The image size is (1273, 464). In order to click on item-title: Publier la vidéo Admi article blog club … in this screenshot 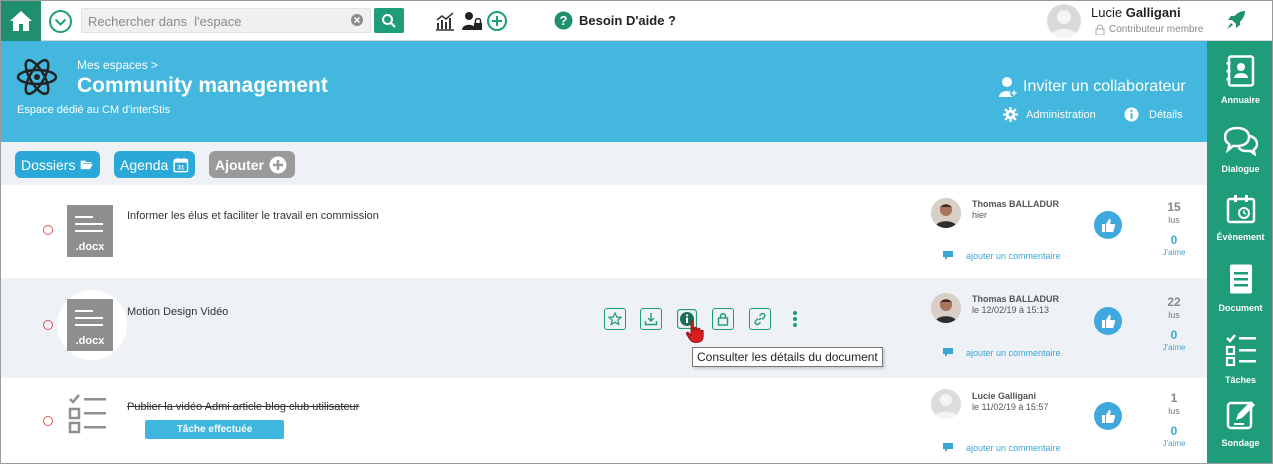, I will do `click(243, 407)`.